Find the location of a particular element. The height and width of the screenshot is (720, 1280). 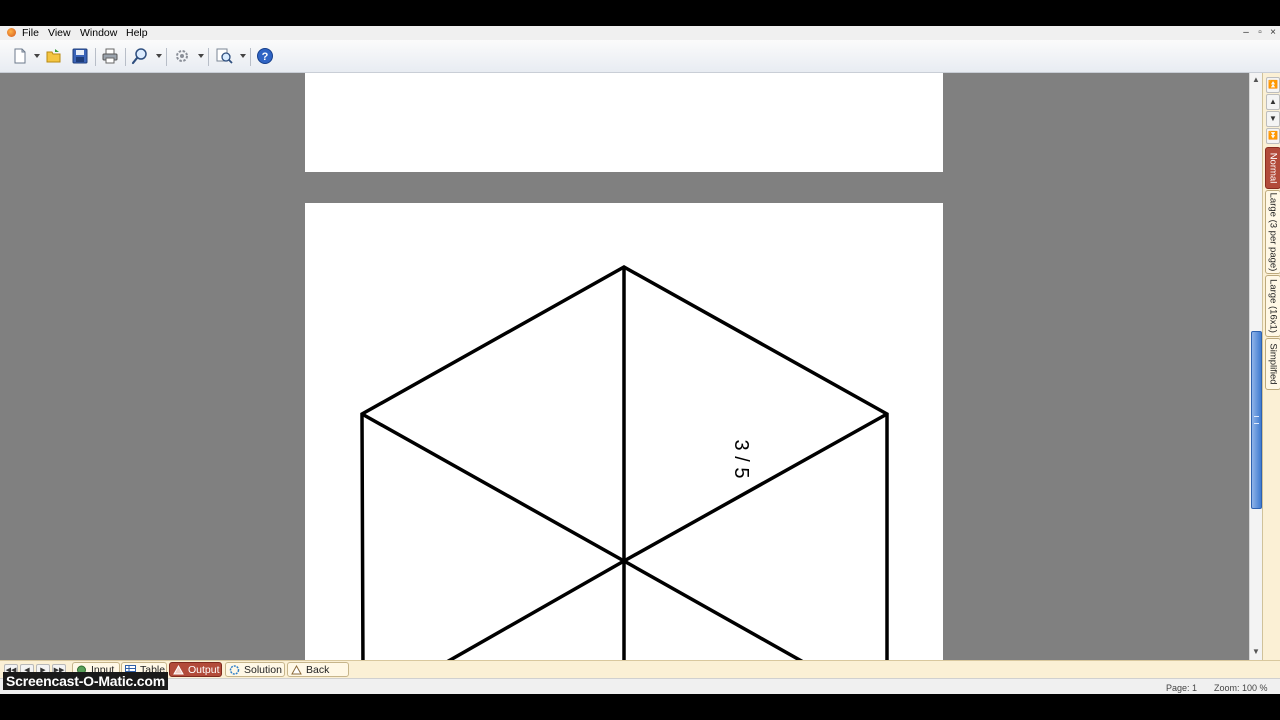

save-icon is located at coordinates (80, 56).